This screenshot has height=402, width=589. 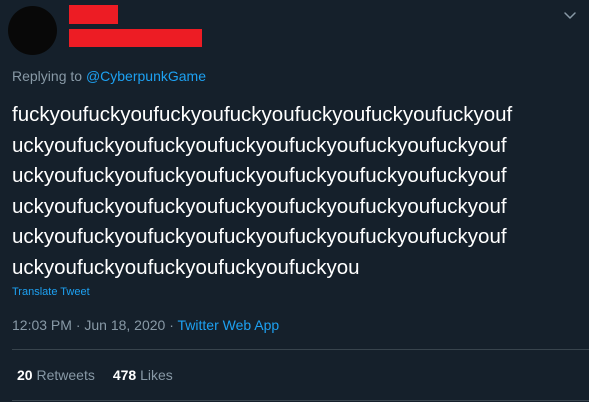 I want to click on tweet-text-line: uckyoufuckyoufuckyoufuckyoufuckyou, so click(x=186, y=267).